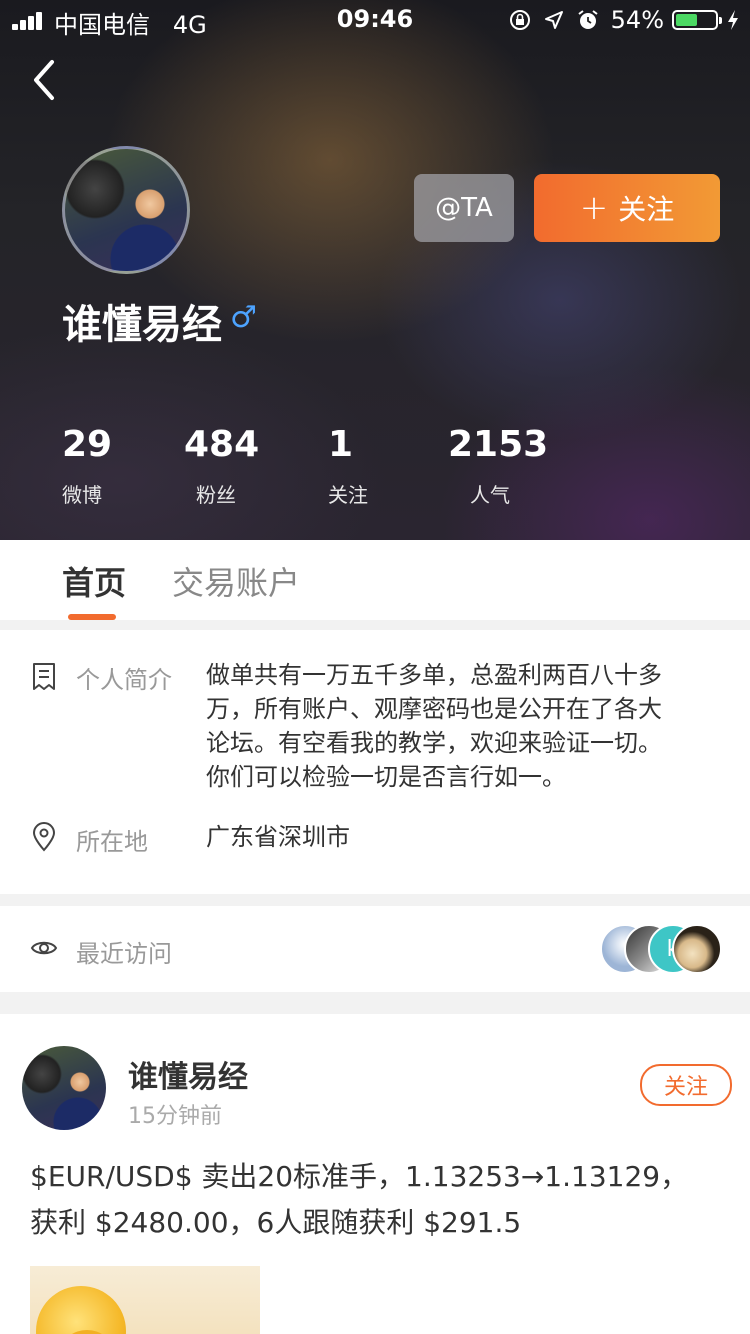 The width and height of the screenshot is (750, 1334). What do you see at coordinates (434, 709) in the screenshot?
I see `bio-line: 万，所有账户、观摩密码也是公开在了各大` at bounding box center [434, 709].